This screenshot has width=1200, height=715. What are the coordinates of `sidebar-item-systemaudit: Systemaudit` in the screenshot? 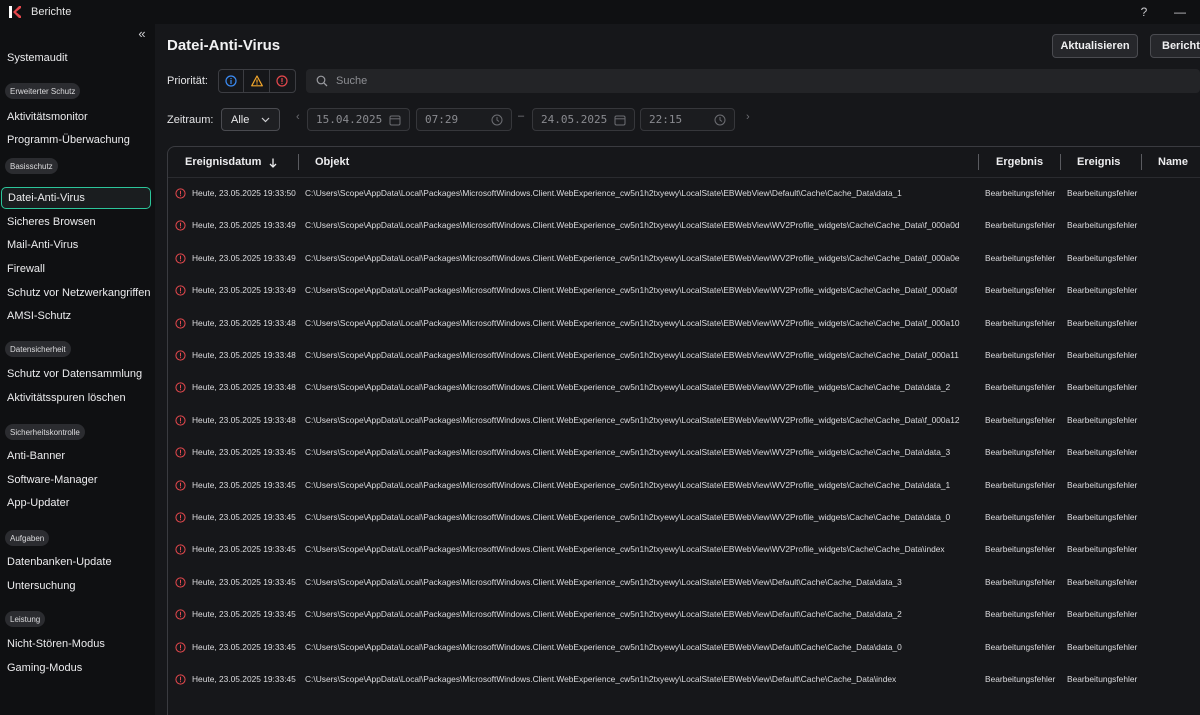 It's located at (76, 58).